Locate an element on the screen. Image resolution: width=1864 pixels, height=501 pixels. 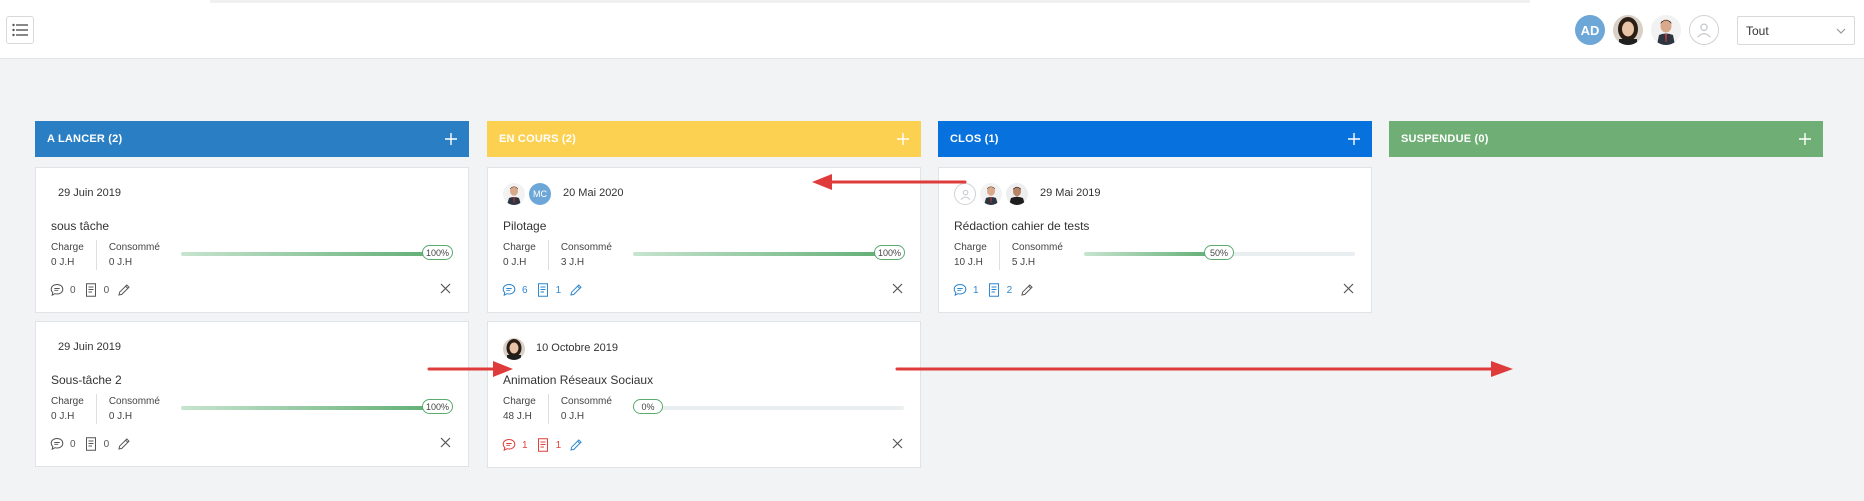
filter-select: Tout is located at coordinates (1796, 30).